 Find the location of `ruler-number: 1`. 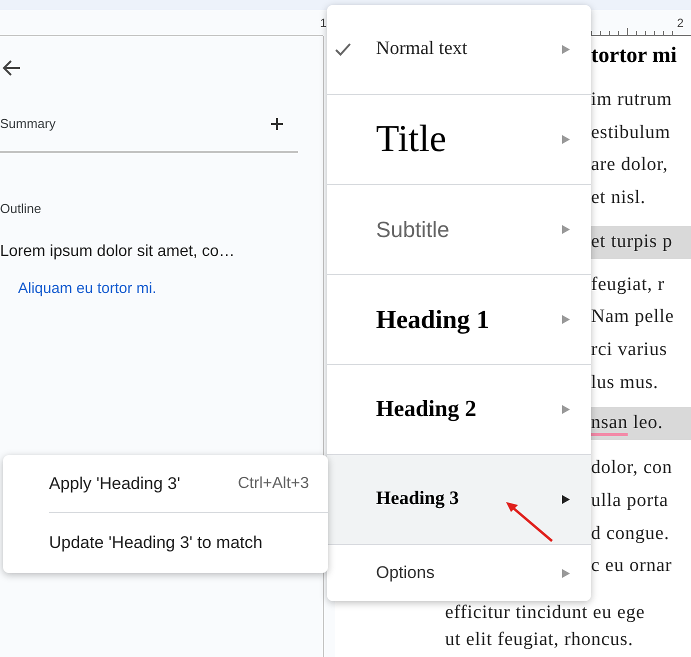

ruler-number: 1 is located at coordinates (323, 23).